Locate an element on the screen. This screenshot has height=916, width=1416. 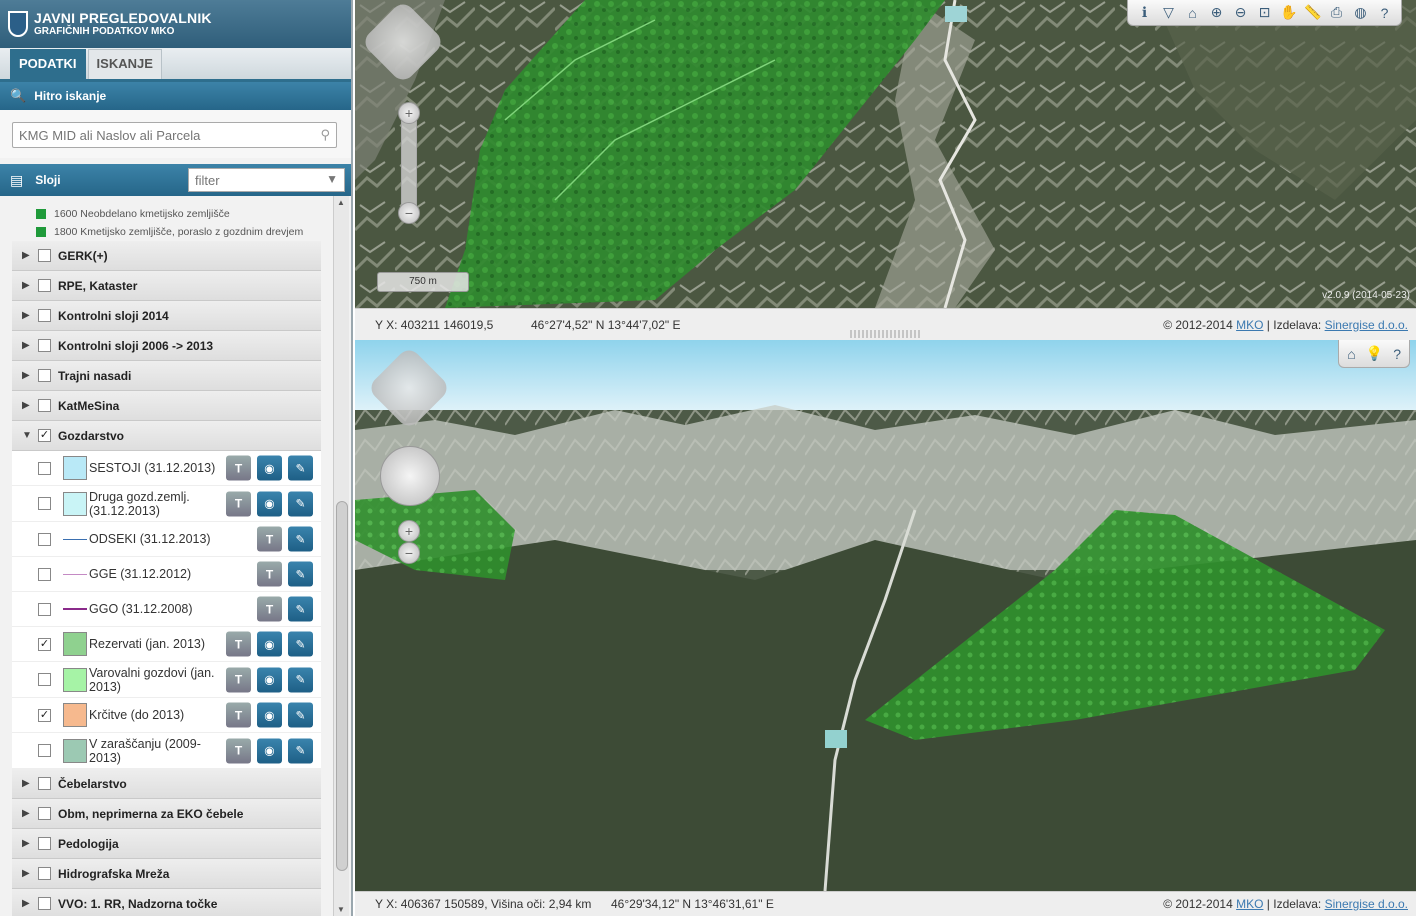
layer-scrollbar: ▲ ▼ is located at coordinates (341, 556).